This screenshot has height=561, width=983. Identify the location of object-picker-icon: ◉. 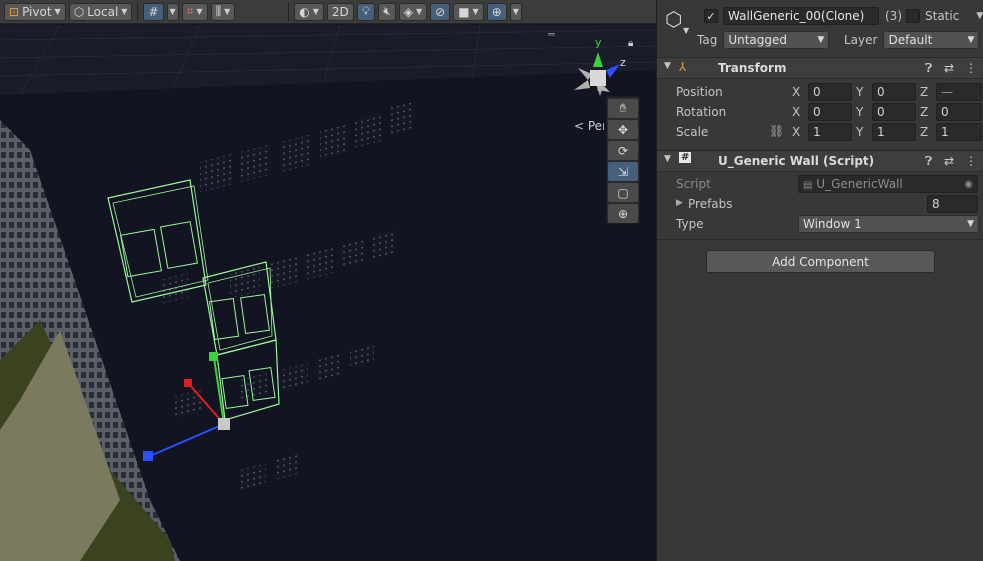
(968, 184).